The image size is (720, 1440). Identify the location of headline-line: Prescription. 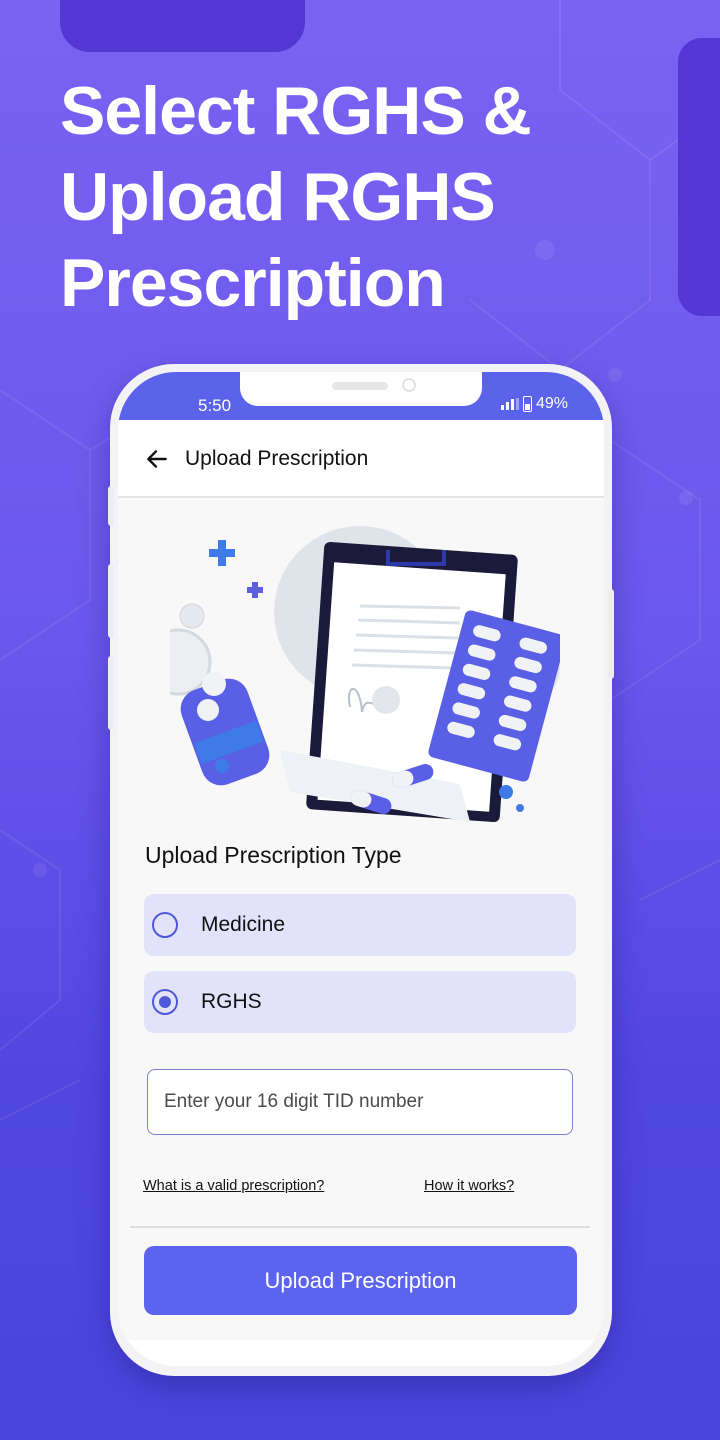
(253, 283).